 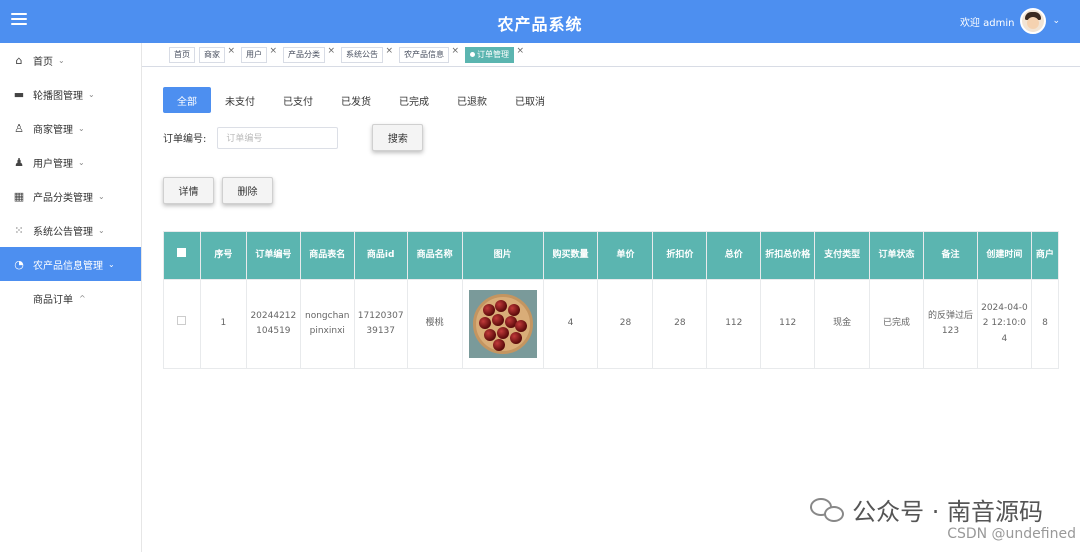 I want to click on cell-image, so click(x=502, y=324).